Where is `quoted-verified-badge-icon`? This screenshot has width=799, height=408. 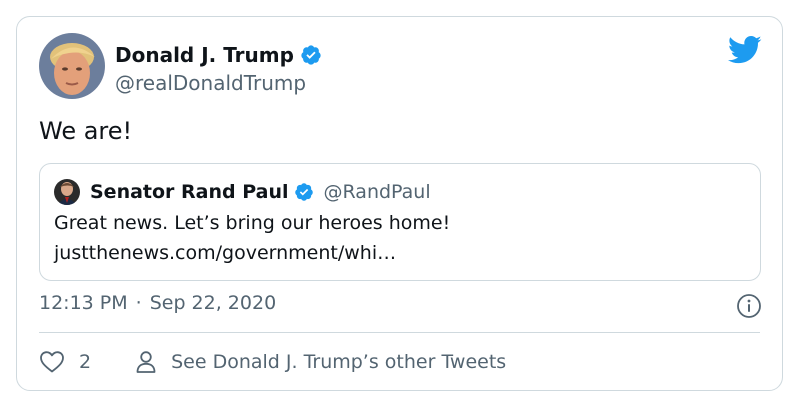
quoted-verified-badge-icon is located at coordinates (303, 192).